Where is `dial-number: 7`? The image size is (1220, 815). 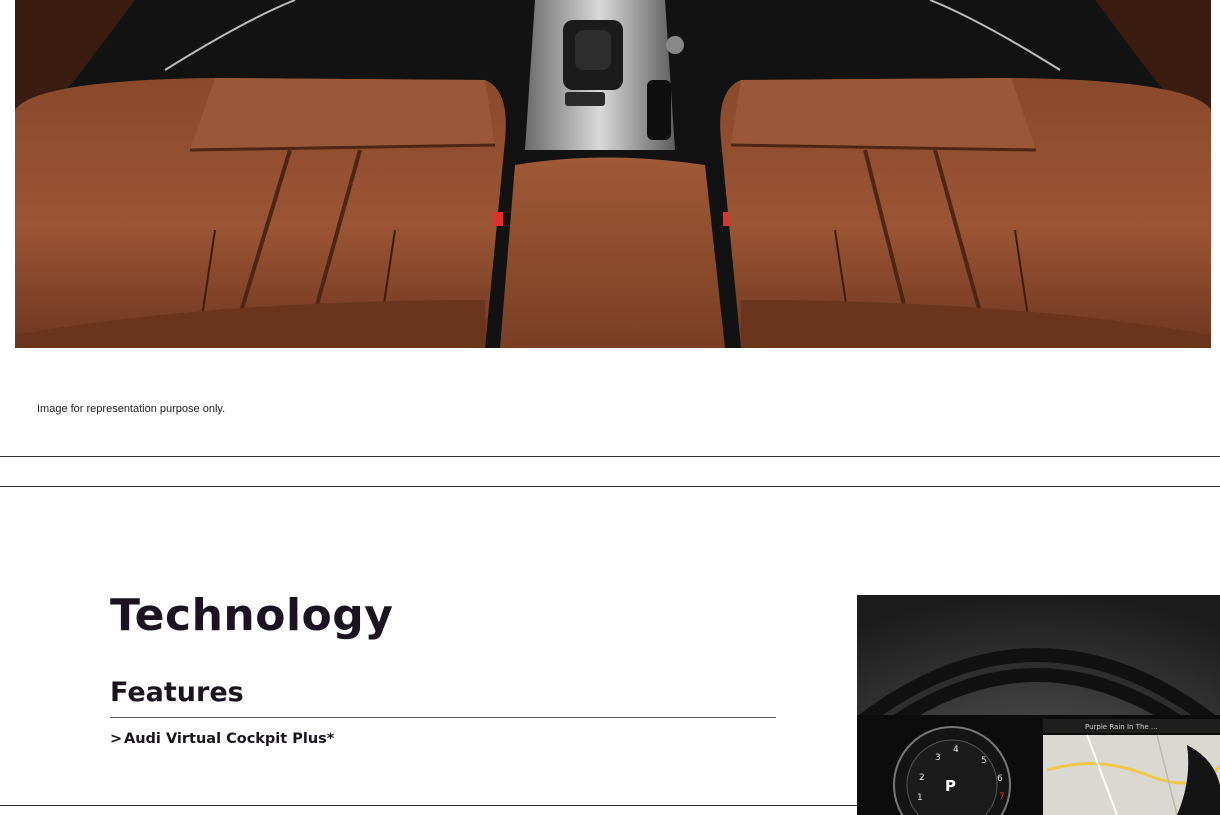 dial-number: 7 is located at coordinates (1002, 797).